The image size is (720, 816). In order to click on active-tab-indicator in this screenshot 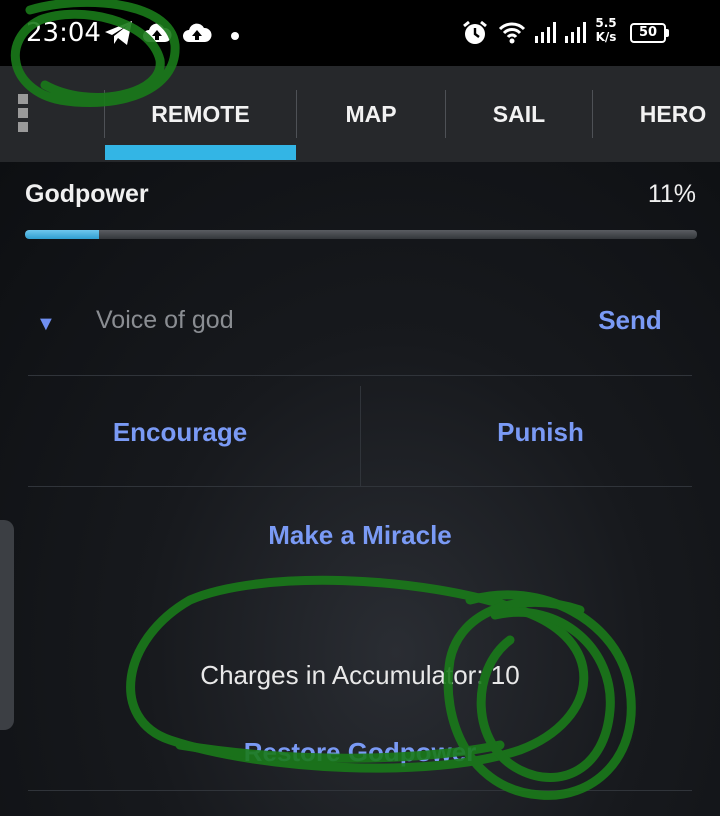, I will do `click(200, 152)`.